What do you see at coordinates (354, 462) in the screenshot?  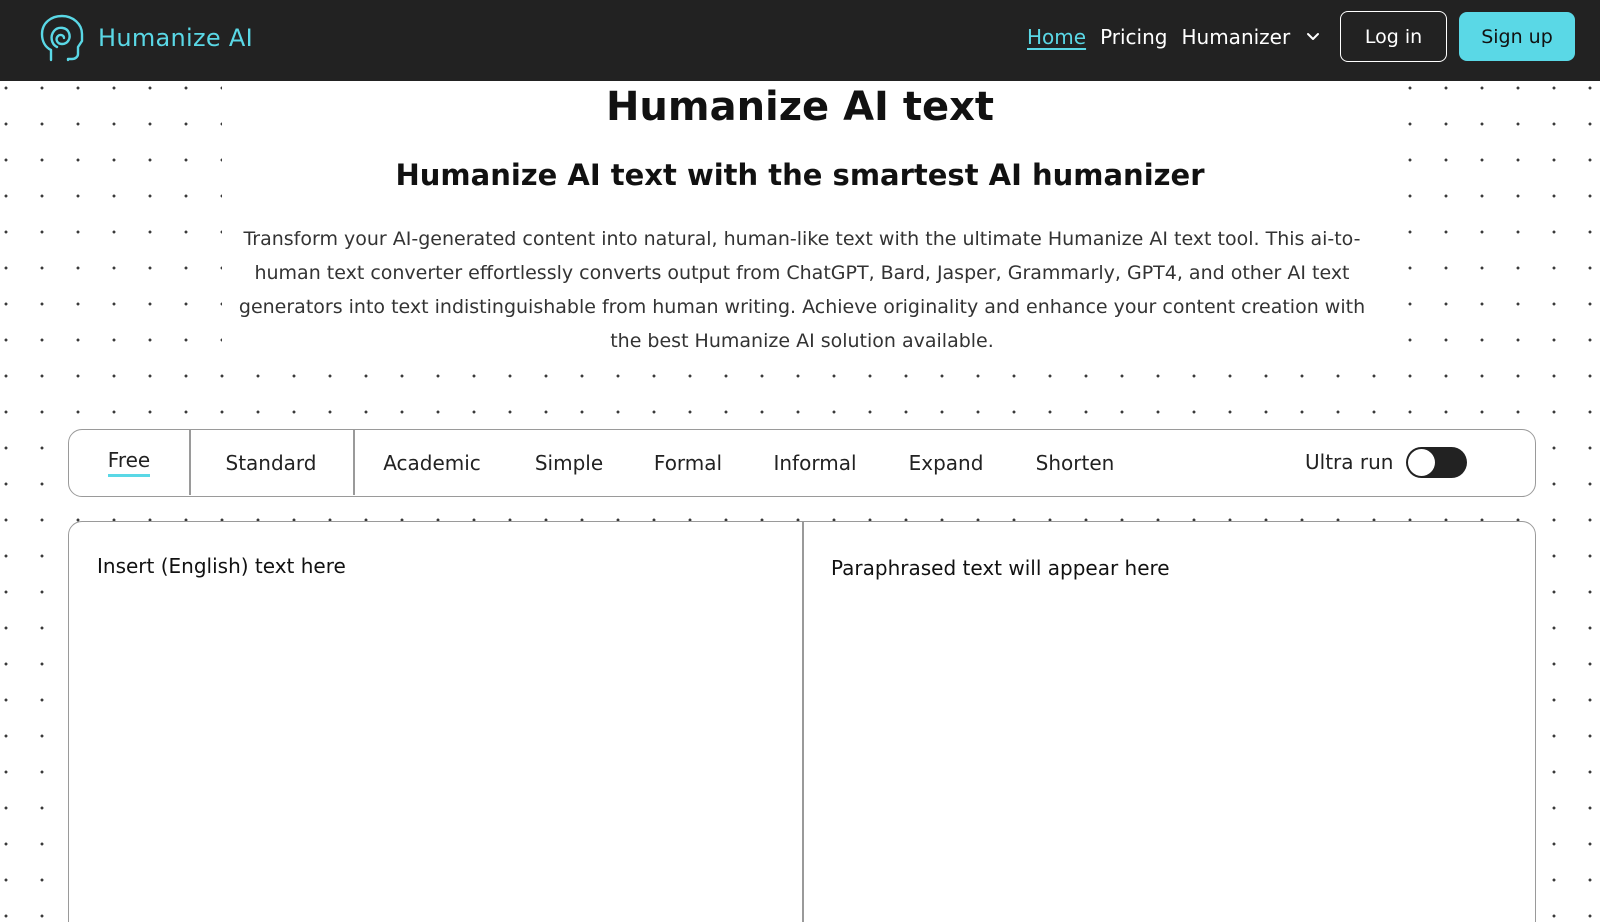 I see `mode-divider` at bounding box center [354, 462].